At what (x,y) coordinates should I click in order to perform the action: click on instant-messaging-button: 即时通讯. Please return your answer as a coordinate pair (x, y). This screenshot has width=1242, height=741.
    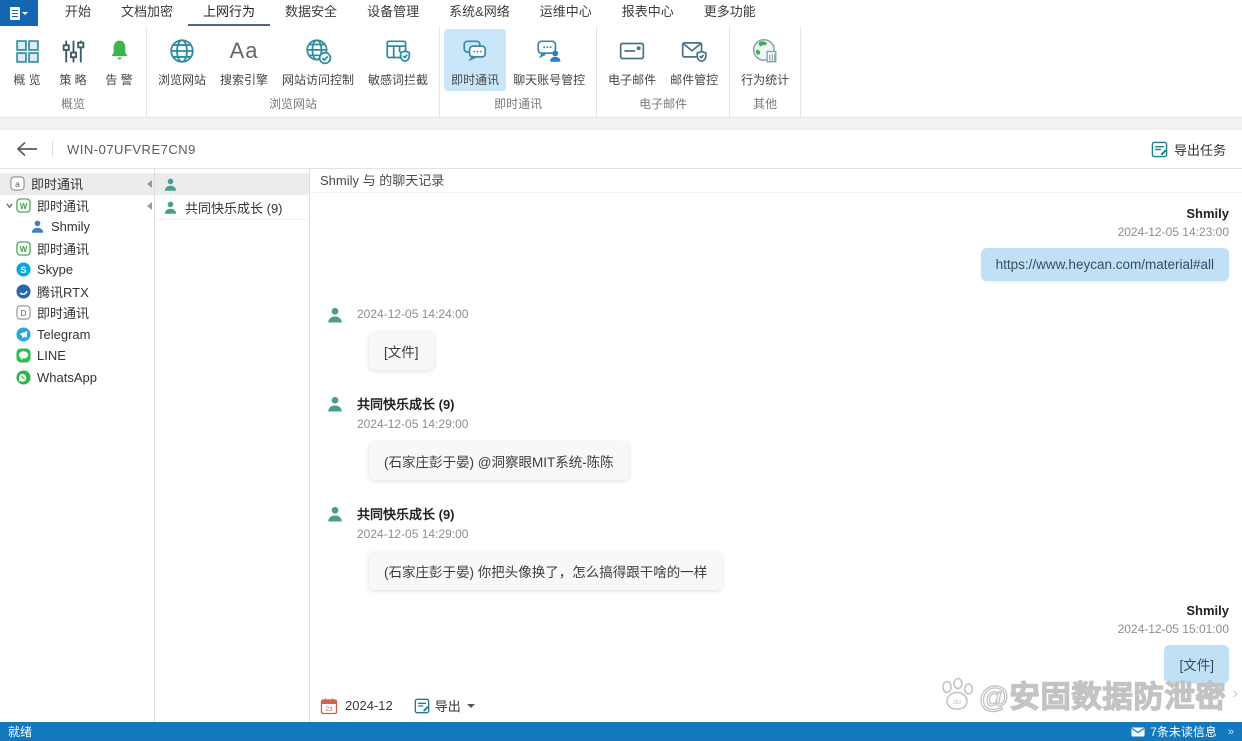
    Looking at the image, I should click on (475, 60).